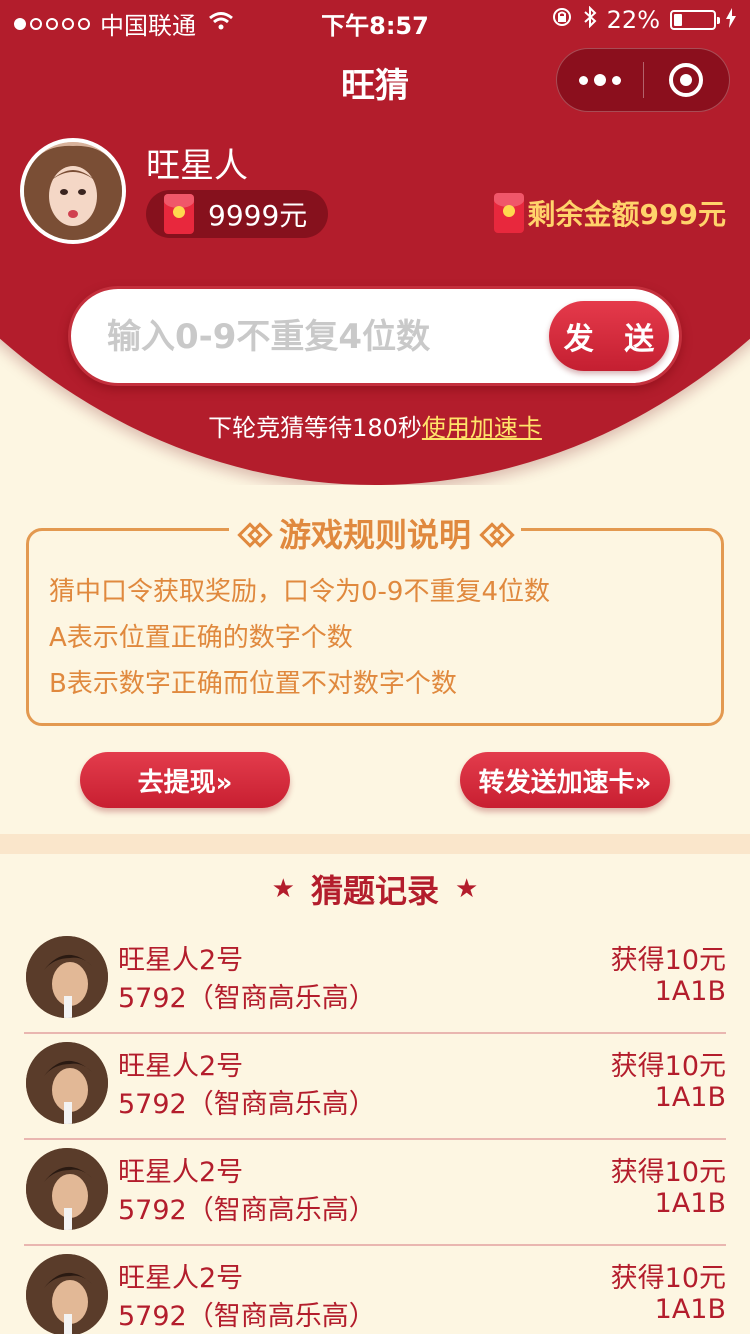  What do you see at coordinates (315, 428) in the screenshot?
I see `wait-text: 下轮竞猜等待180秒` at bounding box center [315, 428].